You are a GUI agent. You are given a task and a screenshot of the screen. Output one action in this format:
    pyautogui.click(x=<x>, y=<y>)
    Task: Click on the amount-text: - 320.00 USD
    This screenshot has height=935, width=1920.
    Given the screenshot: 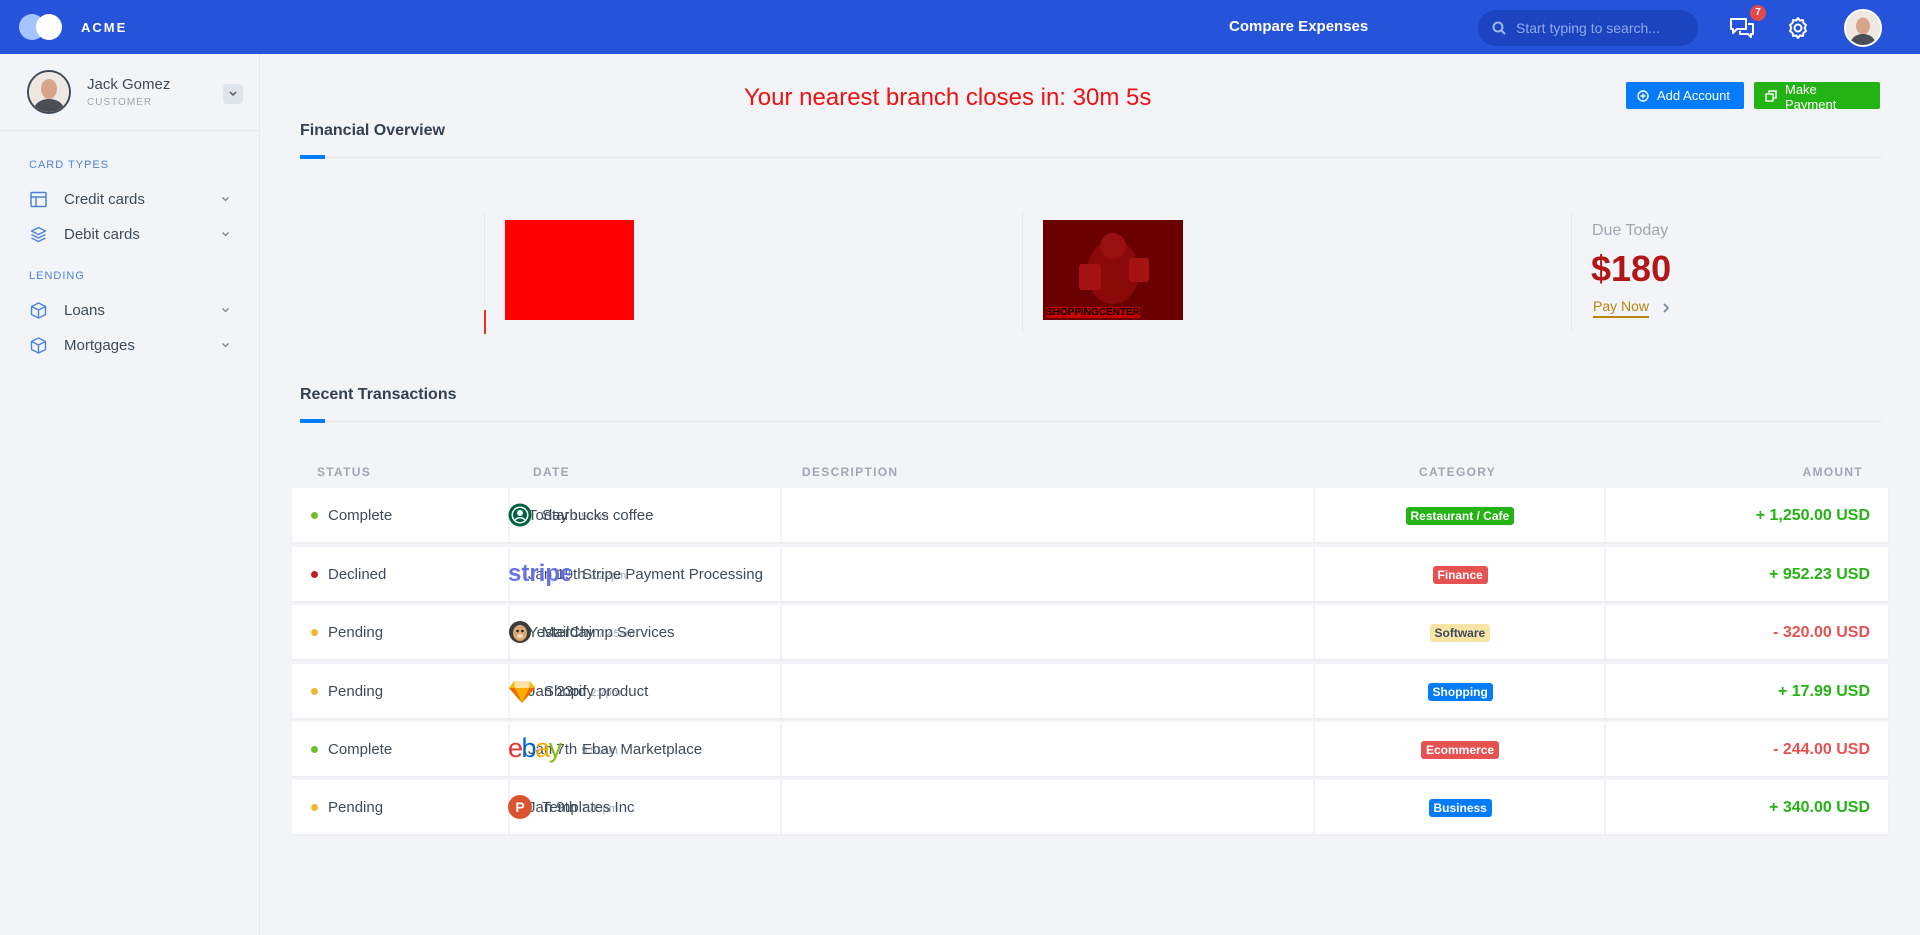 What is the action you would take?
    pyautogui.click(x=1821, y=632)
    